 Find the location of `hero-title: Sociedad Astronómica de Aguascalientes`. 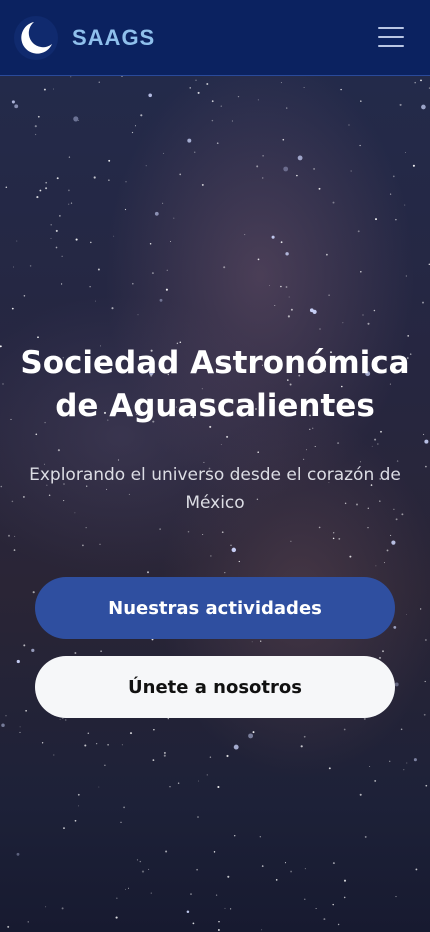

hero-title: Sociedad Astronómica de Aguascalientes is located at coordinates (215, 384).